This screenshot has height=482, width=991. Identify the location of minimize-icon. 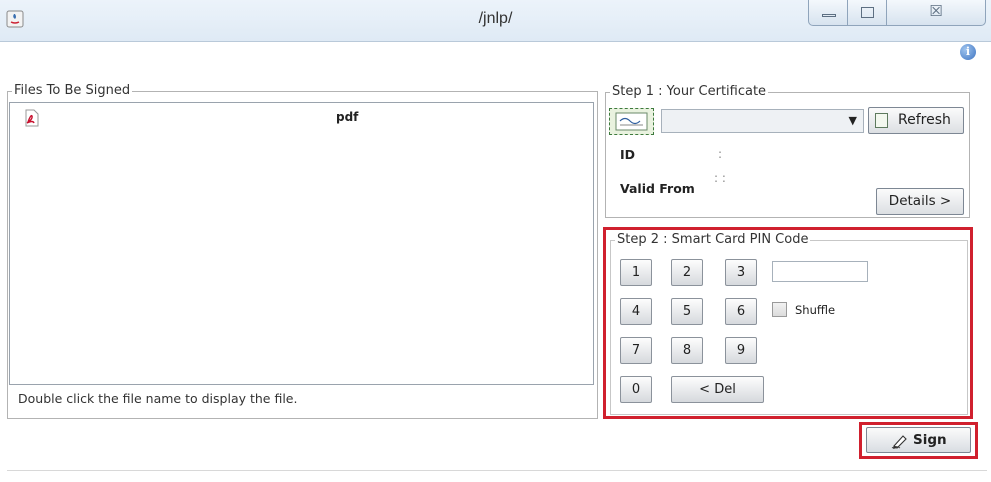
(829, 15).